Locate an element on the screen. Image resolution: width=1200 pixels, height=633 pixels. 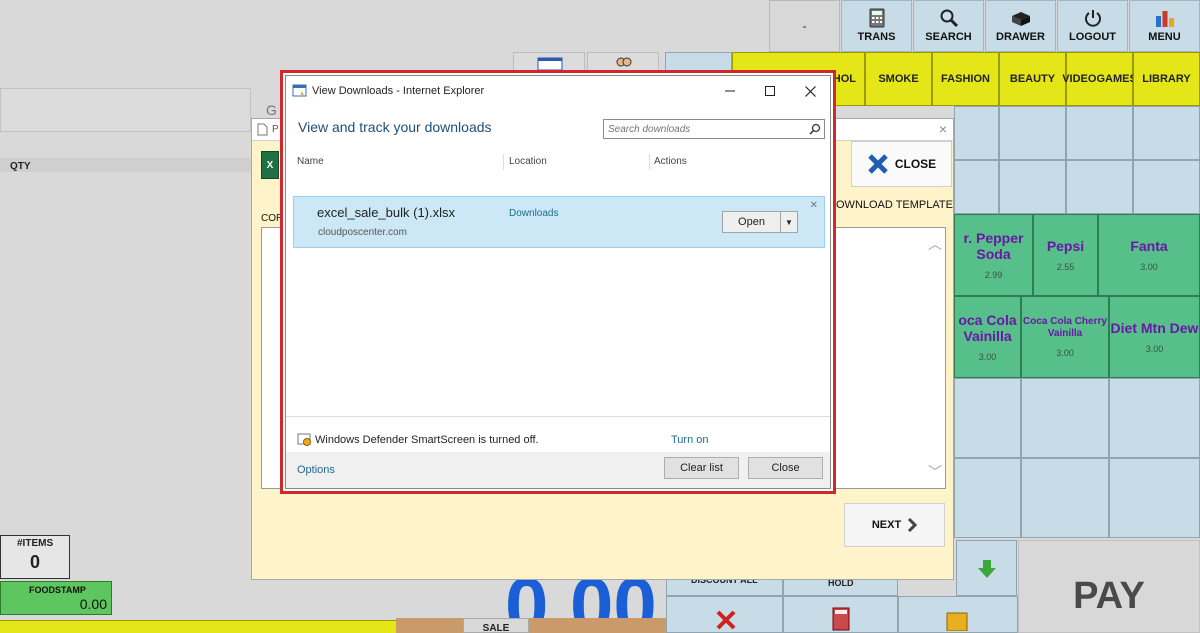
sale-label: SALE is located at coordinates (496, 628).